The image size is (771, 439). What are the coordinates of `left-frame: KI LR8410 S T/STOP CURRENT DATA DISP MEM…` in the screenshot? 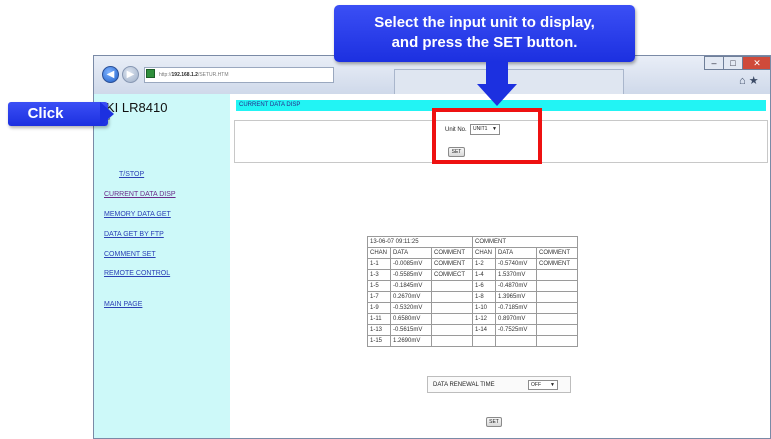 It's located at (162, 266).